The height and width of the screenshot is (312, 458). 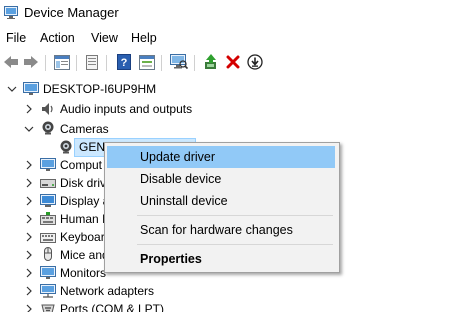 What do you see at coordinates (107, 291) in the screenshot?
I see `tree-item-label: Network adapters` at bounding box center [107, 291].